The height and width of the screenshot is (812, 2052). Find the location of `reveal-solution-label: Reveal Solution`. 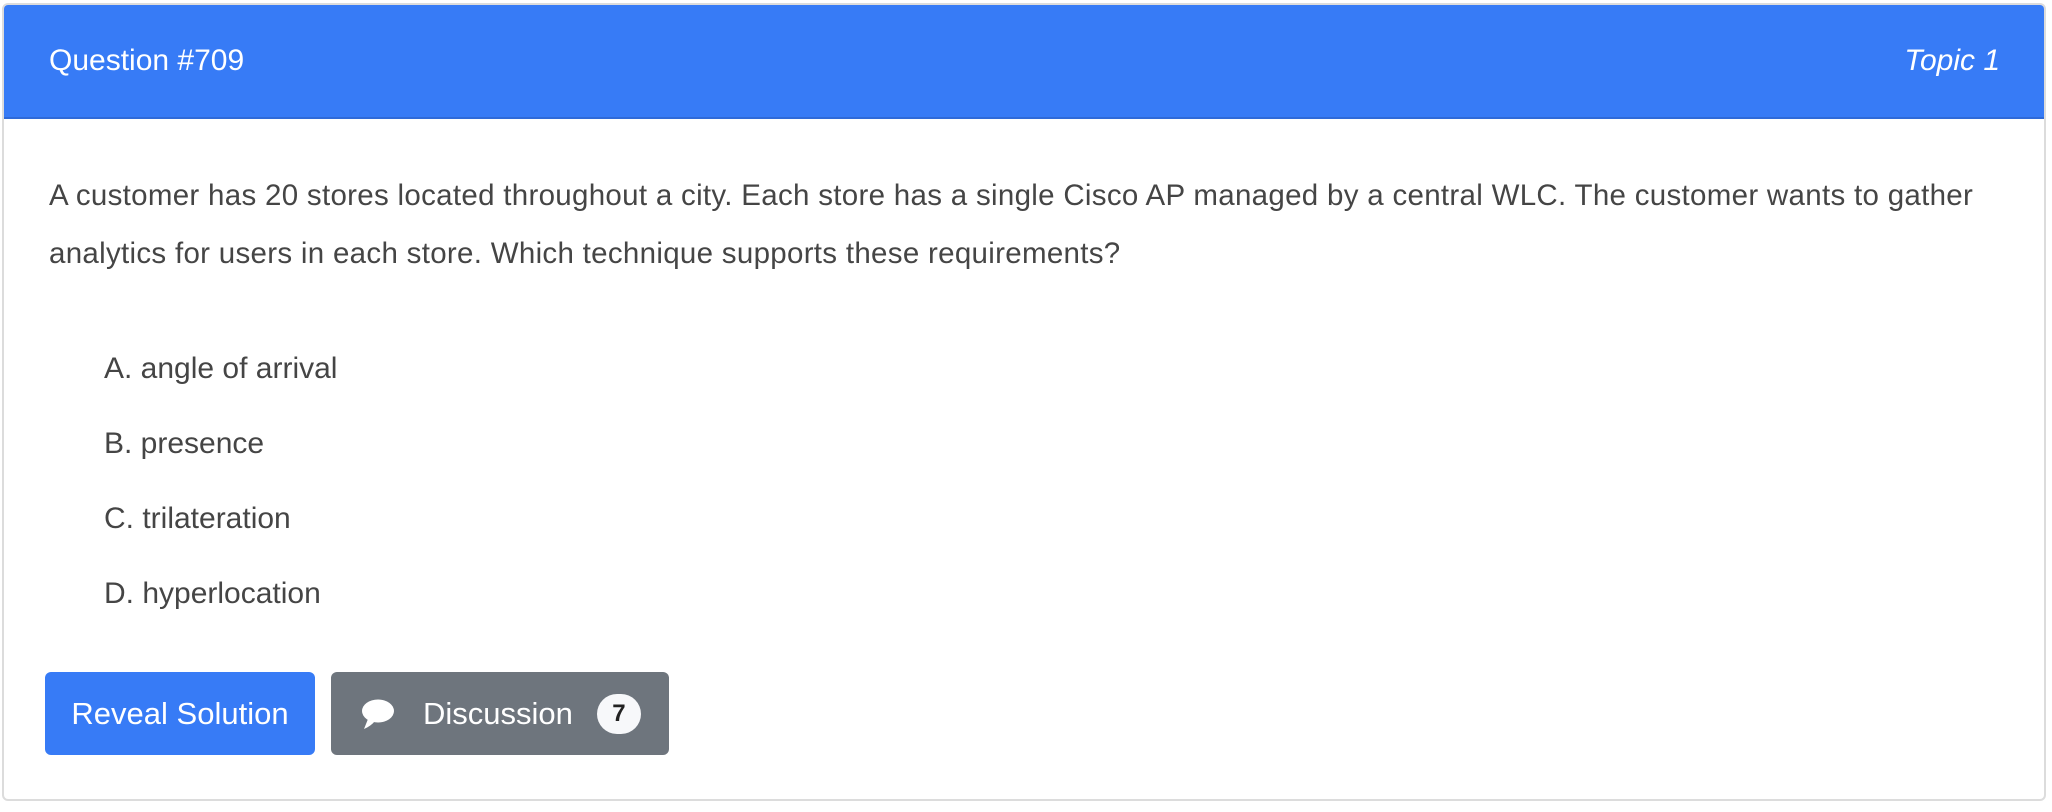

reveal-solution-label: Reveal Solution is located at coordinates (180, 713).